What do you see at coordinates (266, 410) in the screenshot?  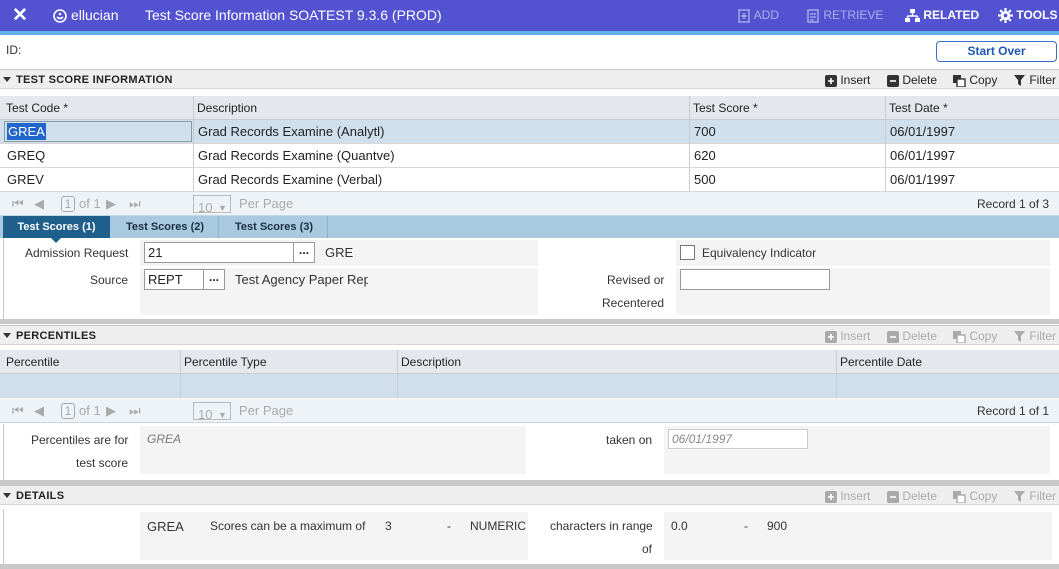 I see `per-page-label: Per Page` at bounding box center [266, 410].